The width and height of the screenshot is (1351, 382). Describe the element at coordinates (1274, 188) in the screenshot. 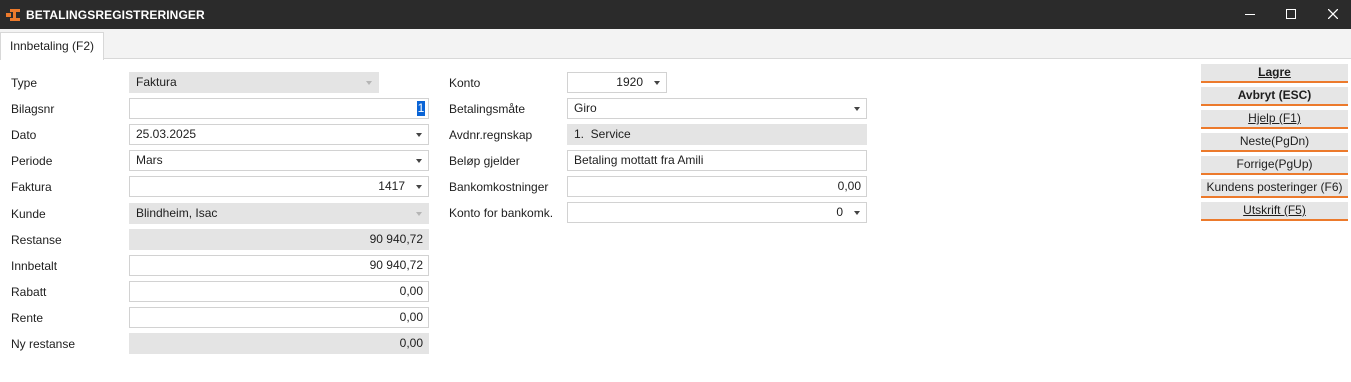

I see `kundens-posteringer-button: Kundens posteringer (F6)` at that location.